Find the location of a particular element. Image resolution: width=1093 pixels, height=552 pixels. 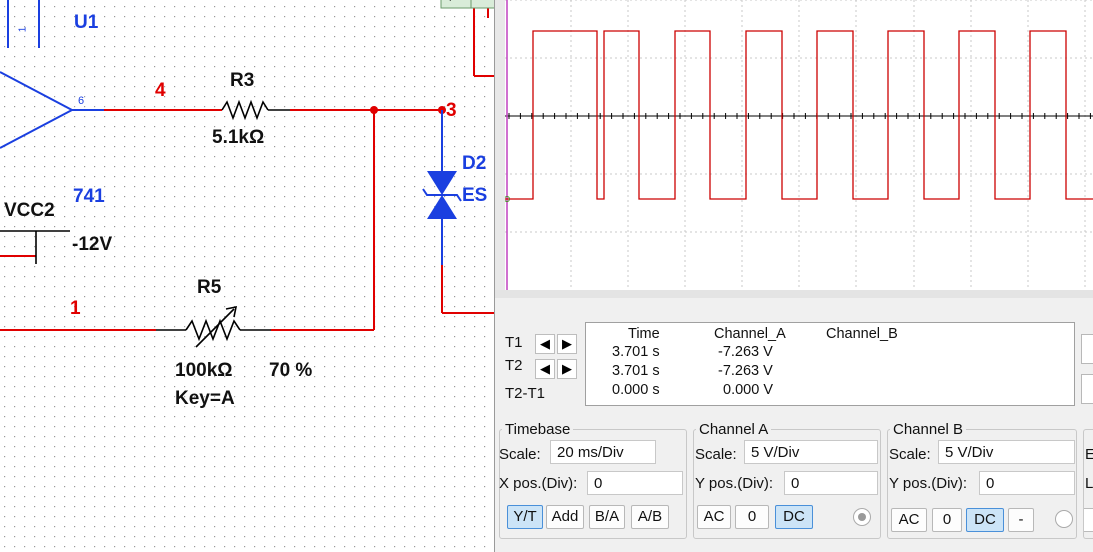

mode-yt-button: Y/T is located at coordinates (525, 517).